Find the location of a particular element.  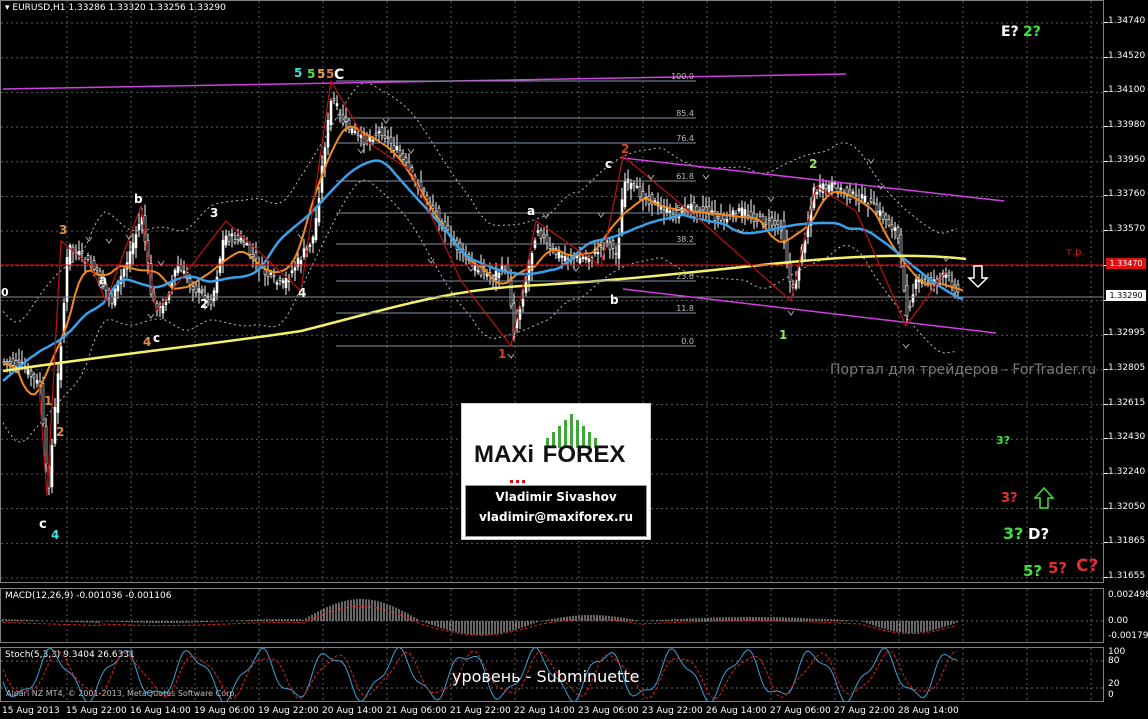

wave-label: b is located at coordinates (614, 300).